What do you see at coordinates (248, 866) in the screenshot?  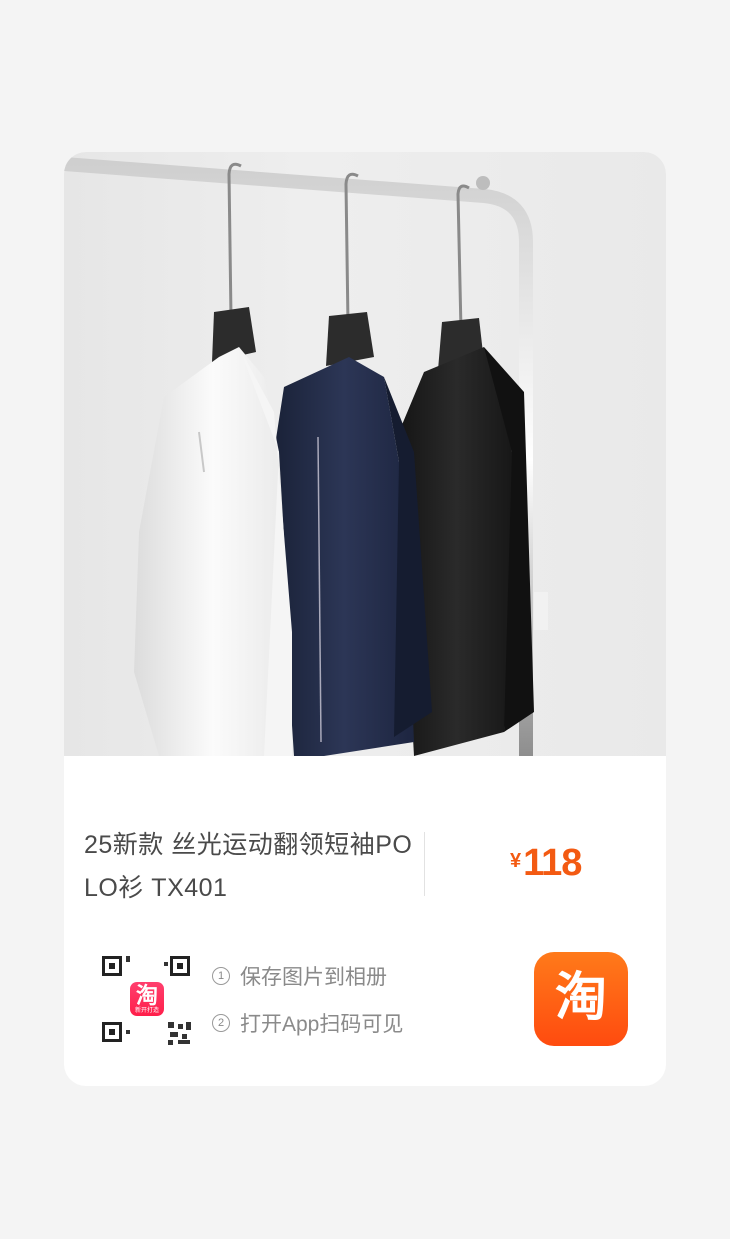 I see `product-title: 25新款 丝光运动翻领短袖POLO衫 TX401` at bounding box center [248, 866].